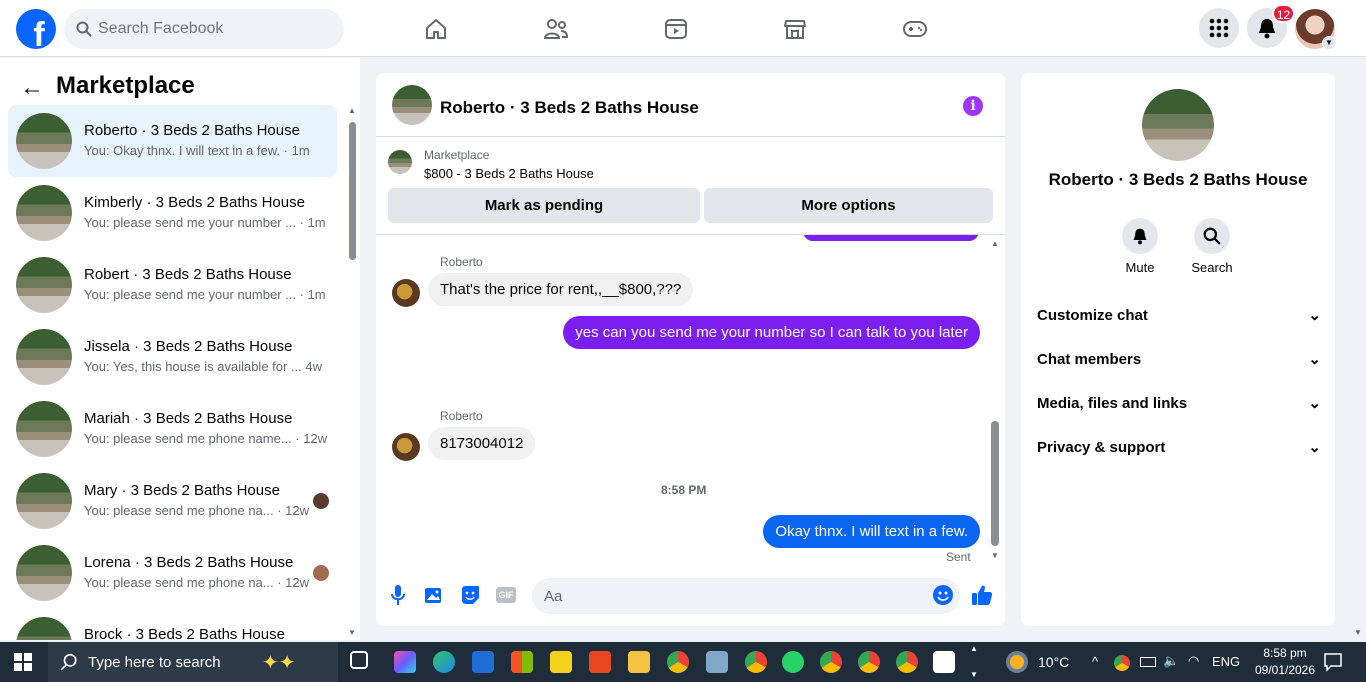 The height and width of the screenshot is (682, 1366). Describe the element at coordinates (509, 173) in the screenshot. I see `listing-price: $800 - 3 Beds 2 Baths House` at that location.